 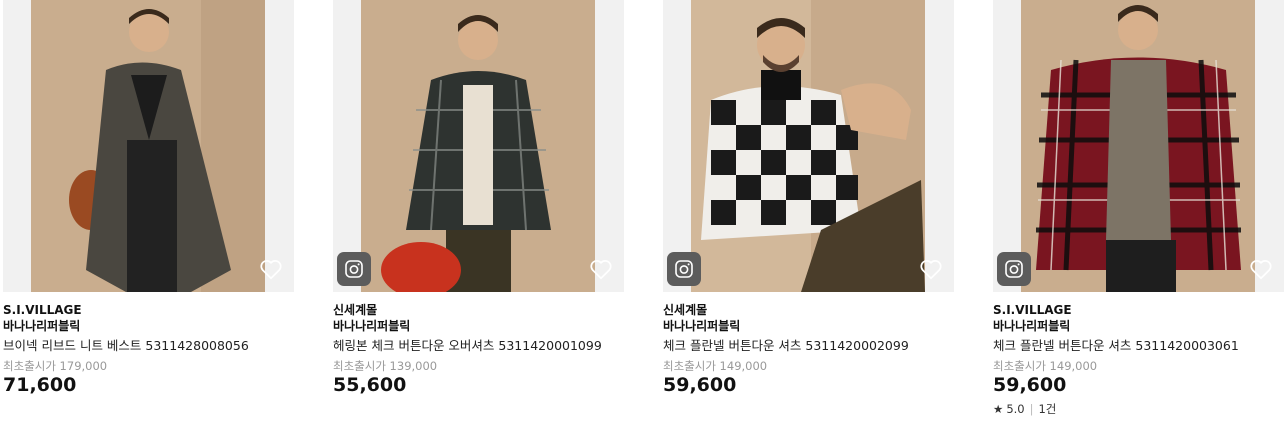 I want to click on product-name: 브이넥 리브드 니트 베스트 5311428008056, so click(x=138, y=346).